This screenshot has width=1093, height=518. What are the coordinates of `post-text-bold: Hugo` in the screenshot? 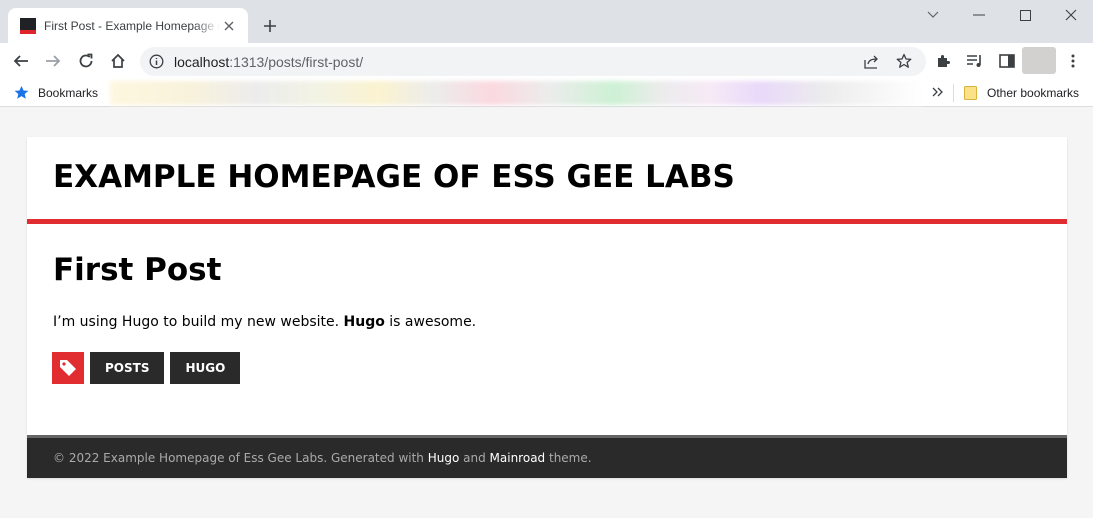 It's located at (364, 322).